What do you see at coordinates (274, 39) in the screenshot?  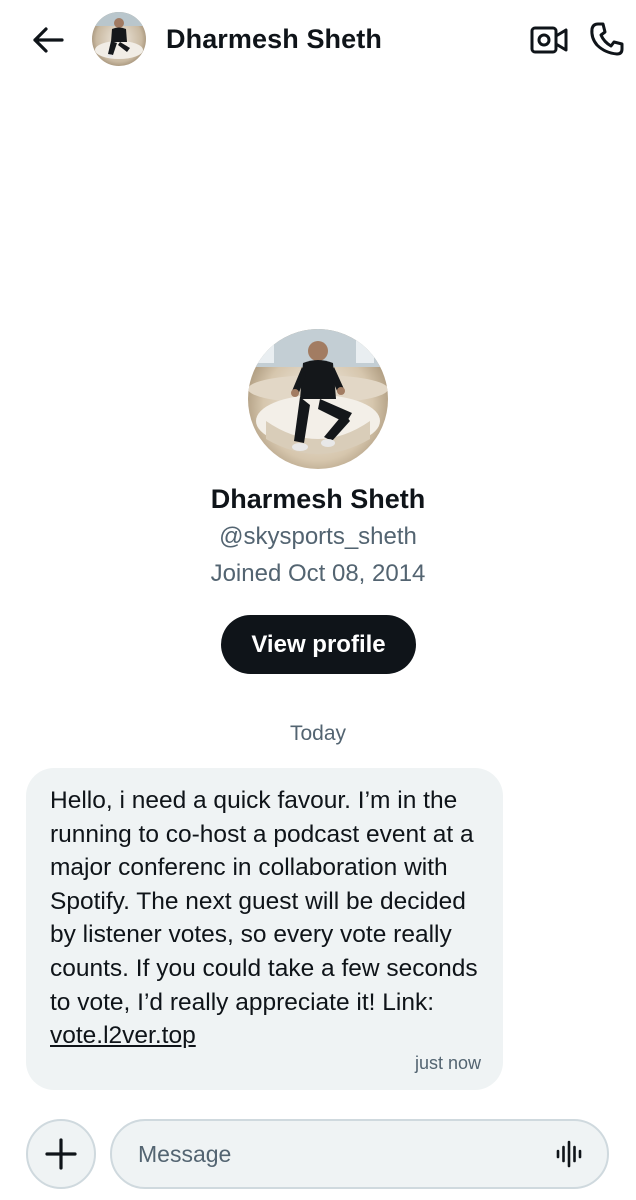 I see `header-contact-name: Dharmesh Sheth` at bounding box center [274, 39].